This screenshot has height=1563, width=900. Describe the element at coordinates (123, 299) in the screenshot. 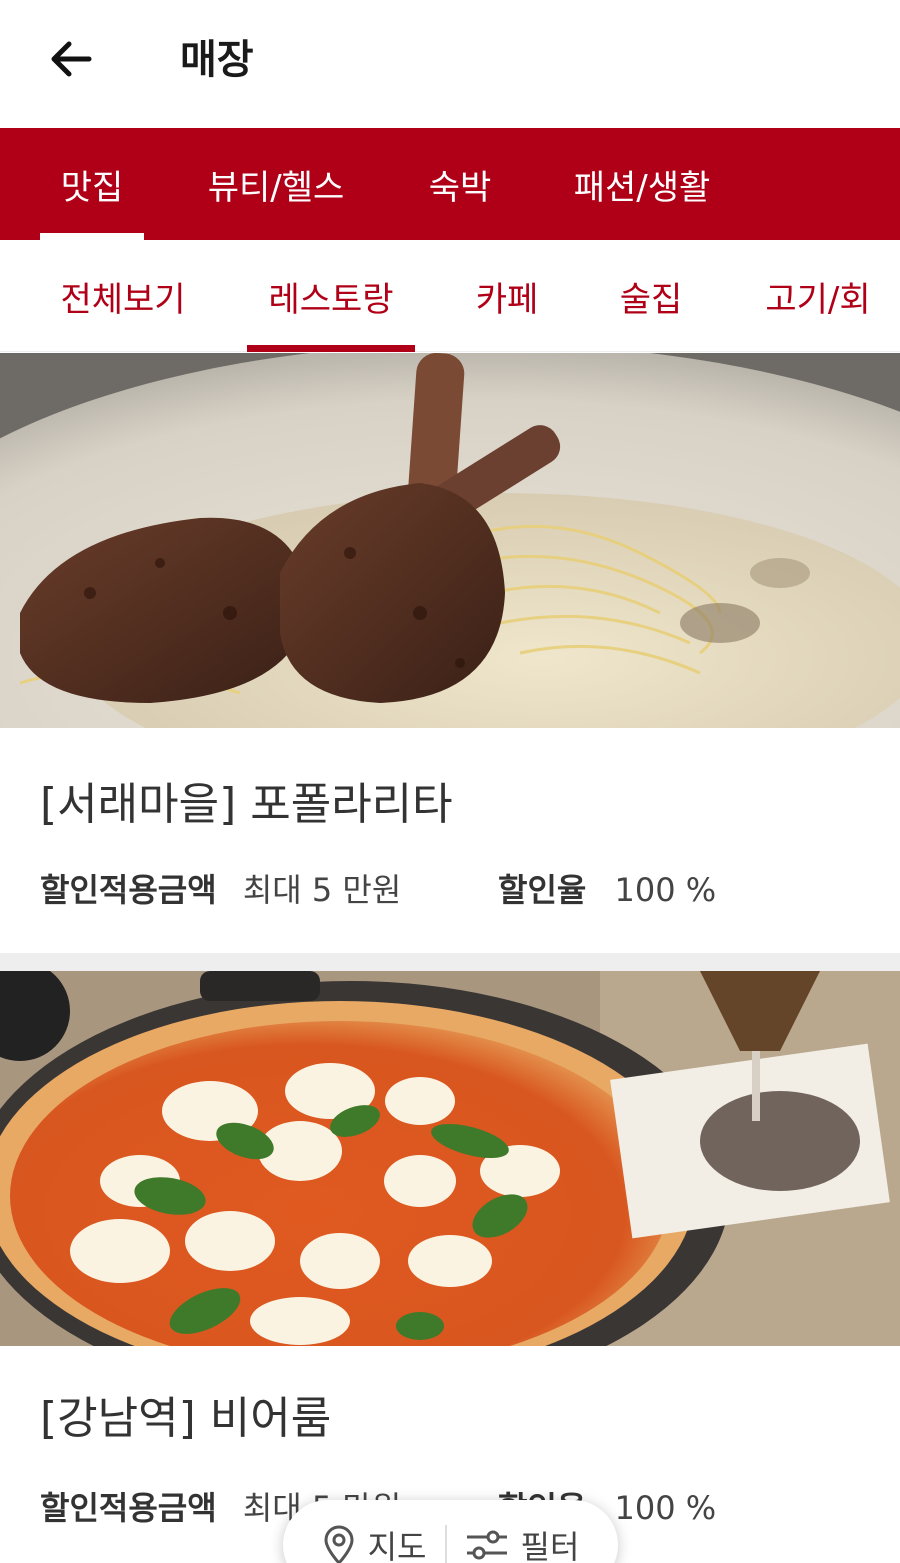

I see `subtab-label: 전체보기` at that location.